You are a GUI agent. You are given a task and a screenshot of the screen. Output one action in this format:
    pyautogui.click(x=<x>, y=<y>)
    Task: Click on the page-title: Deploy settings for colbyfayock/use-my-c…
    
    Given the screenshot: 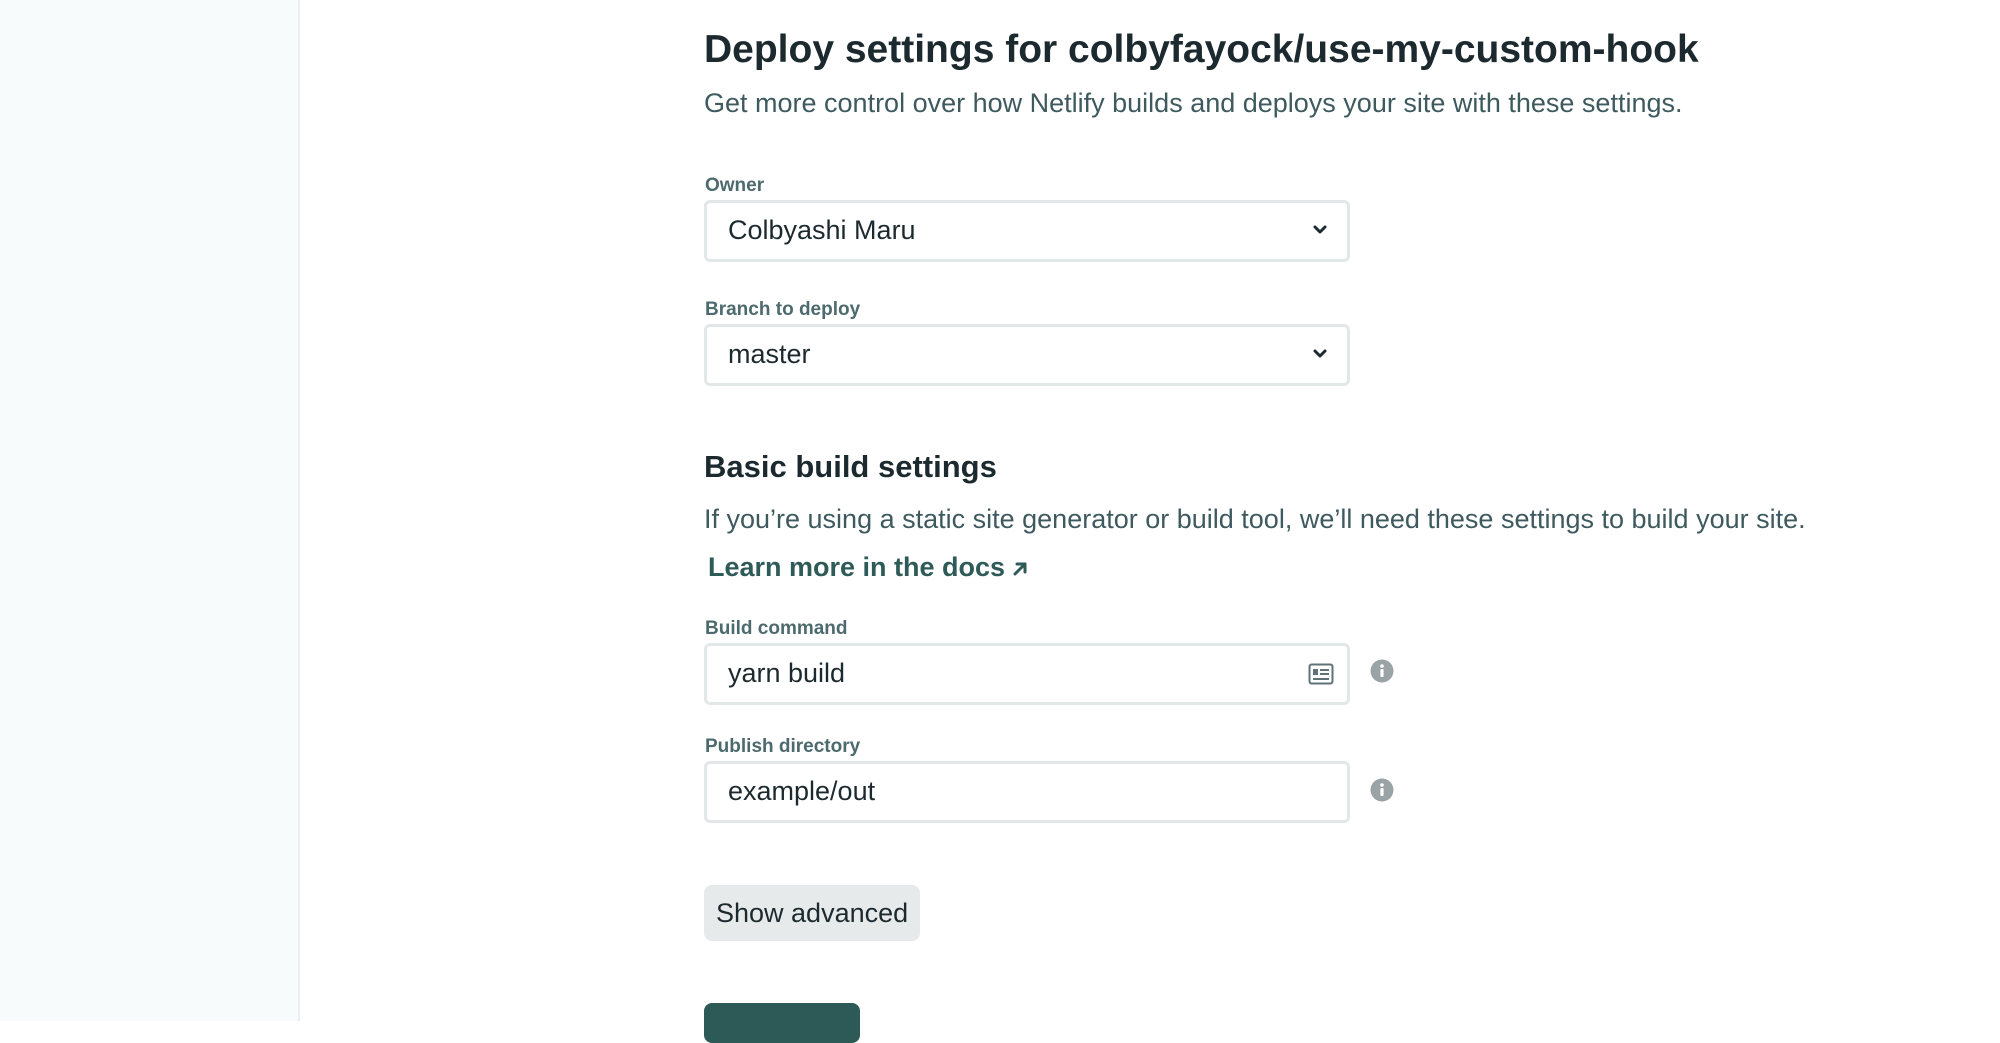 What is the action you would take?
    pyautogui.click(x=1201, y=49)
    